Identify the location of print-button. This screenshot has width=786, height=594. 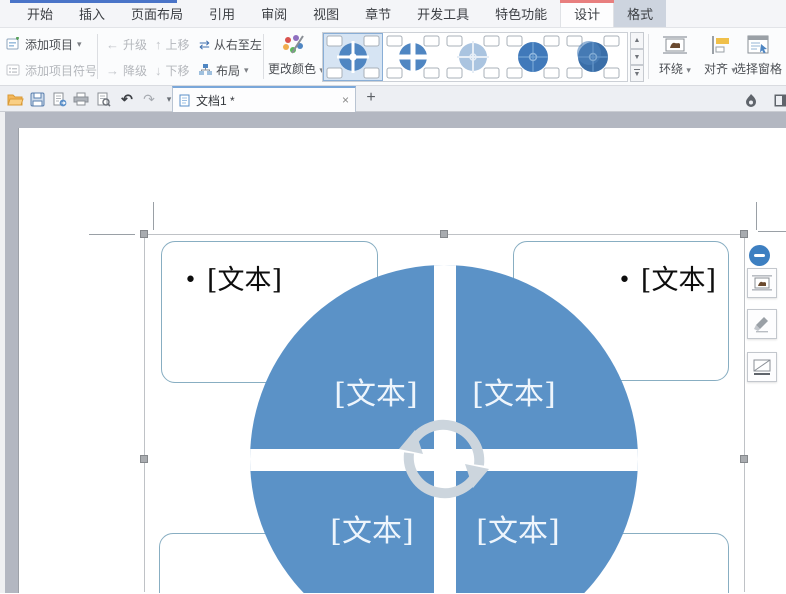
(81, 99).